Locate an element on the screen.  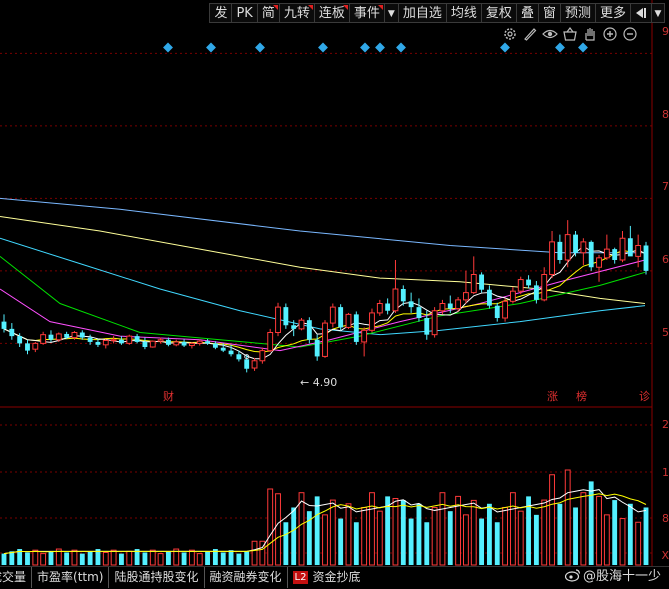
tab-label: 融资融券变化 is located at coordinates (245, 577).